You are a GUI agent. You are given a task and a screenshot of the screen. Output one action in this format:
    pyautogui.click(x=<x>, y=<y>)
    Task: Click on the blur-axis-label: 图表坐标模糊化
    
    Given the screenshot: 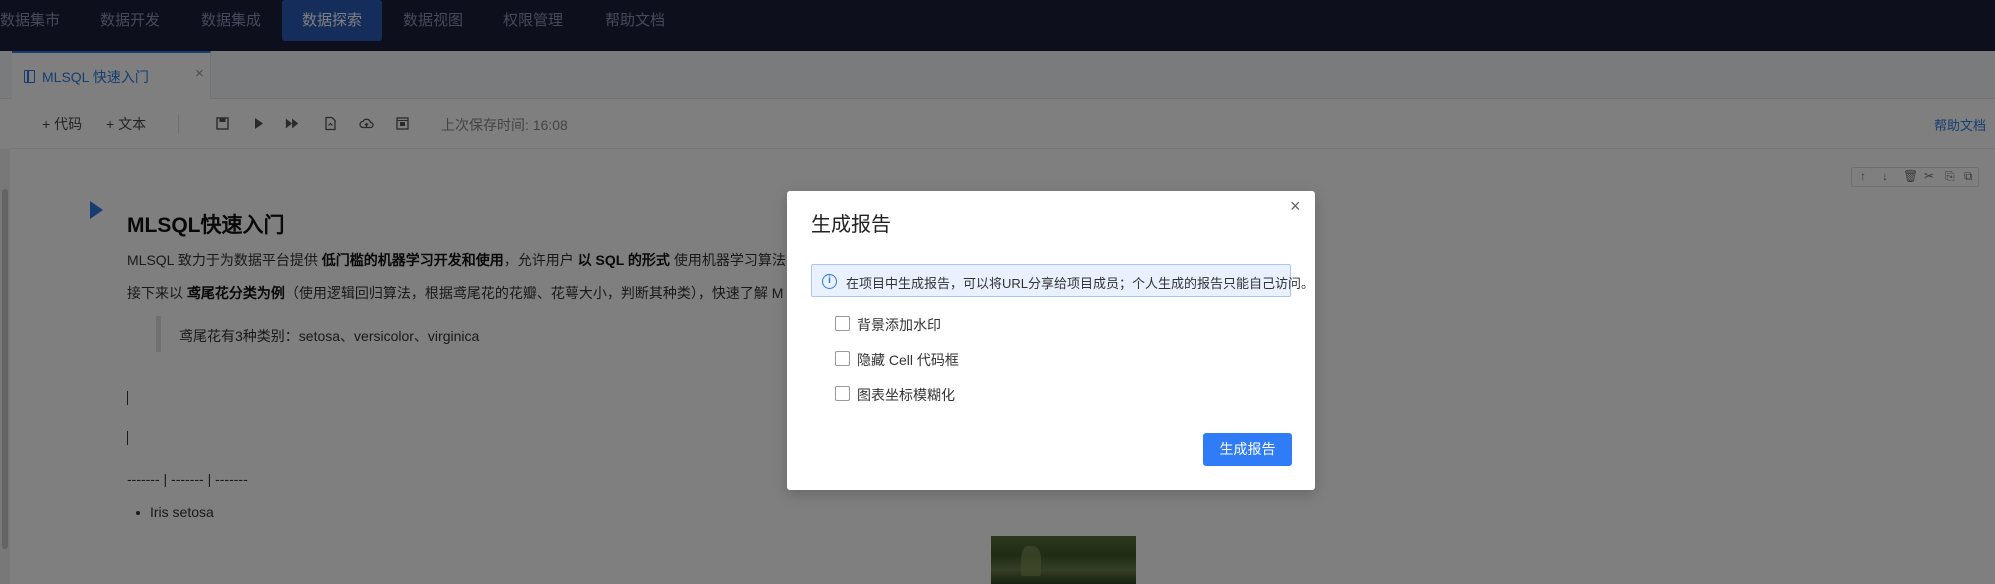 What is the action you would take?
    pyautogui.click(x=906, y=395)
    